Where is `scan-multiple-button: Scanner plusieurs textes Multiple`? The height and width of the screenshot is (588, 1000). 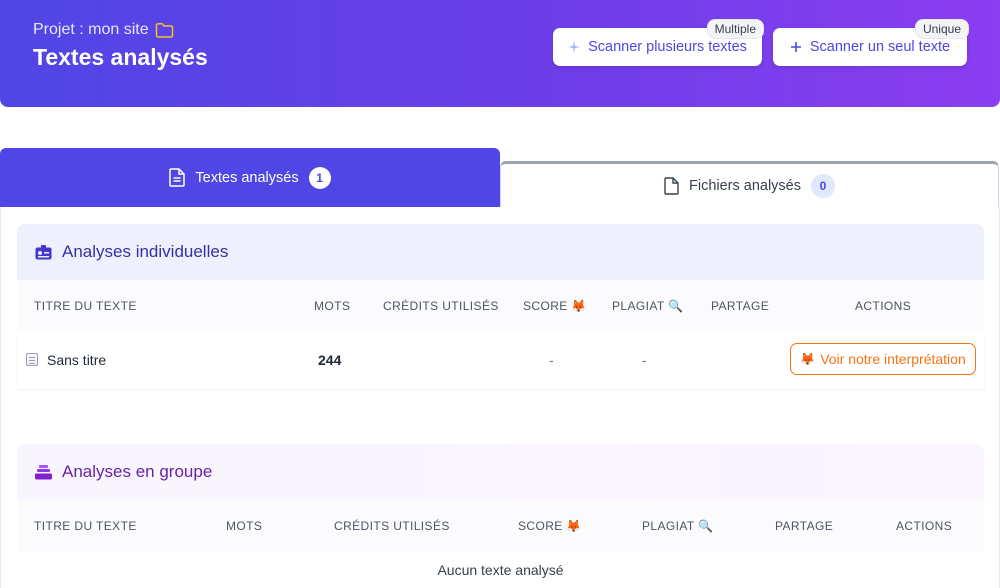 scan-multiple-button: Scanner plusieurs textes Multiple is located at coordinates (658, 42).